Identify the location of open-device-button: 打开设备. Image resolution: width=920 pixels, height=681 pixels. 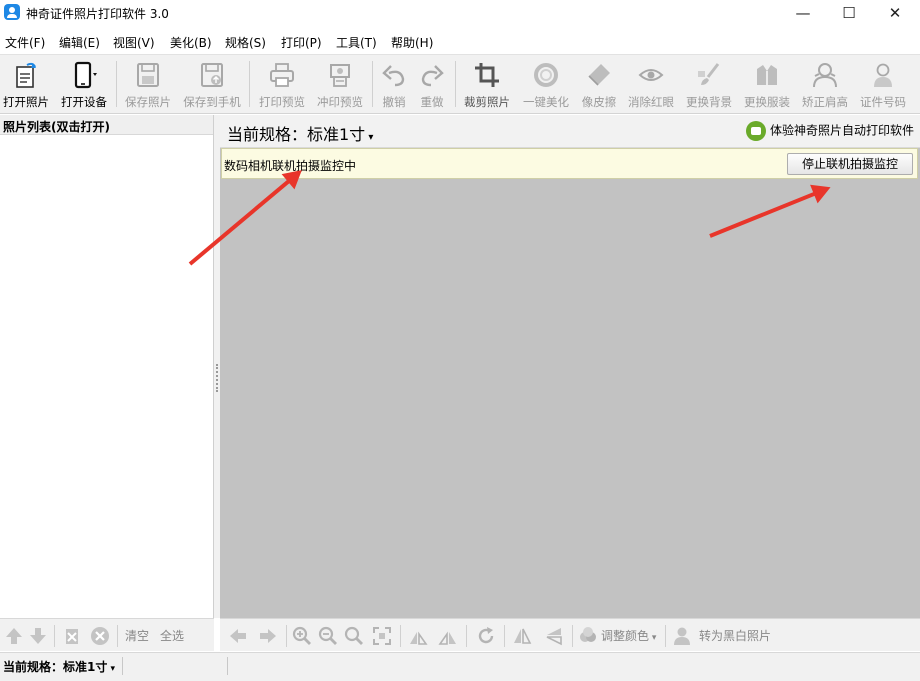
(84, 84).